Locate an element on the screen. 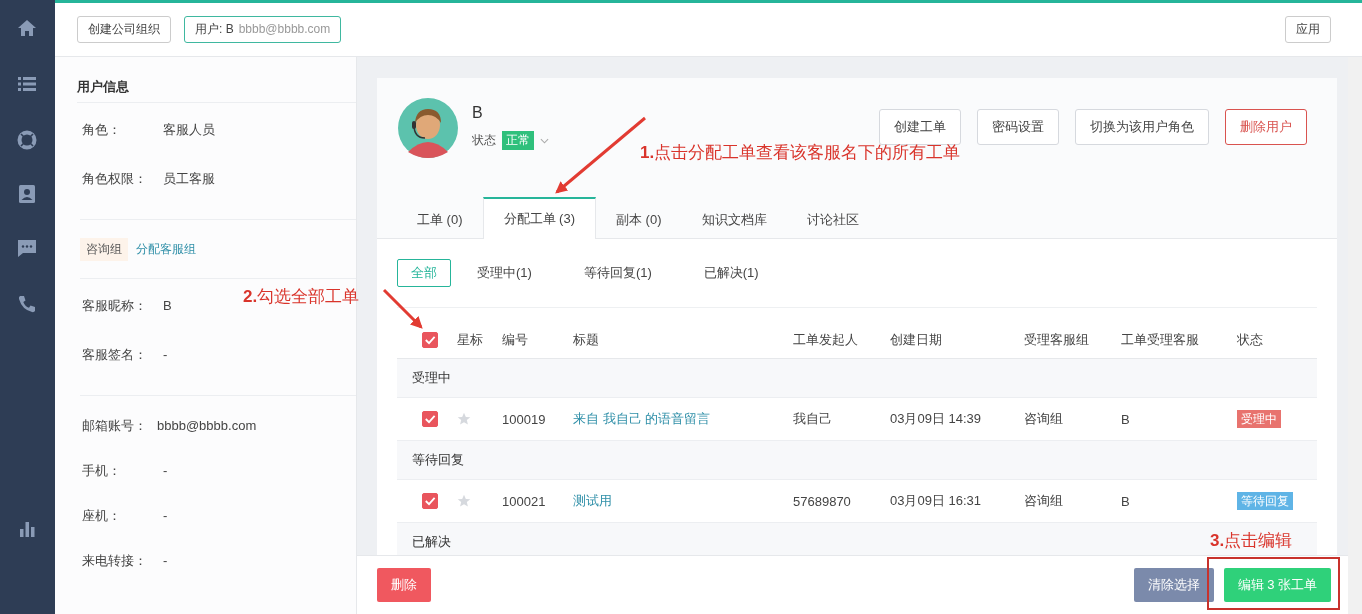 This screenshot has height=614, width=1362. field-label: 角色权限： is located at coordinates (115, 178).